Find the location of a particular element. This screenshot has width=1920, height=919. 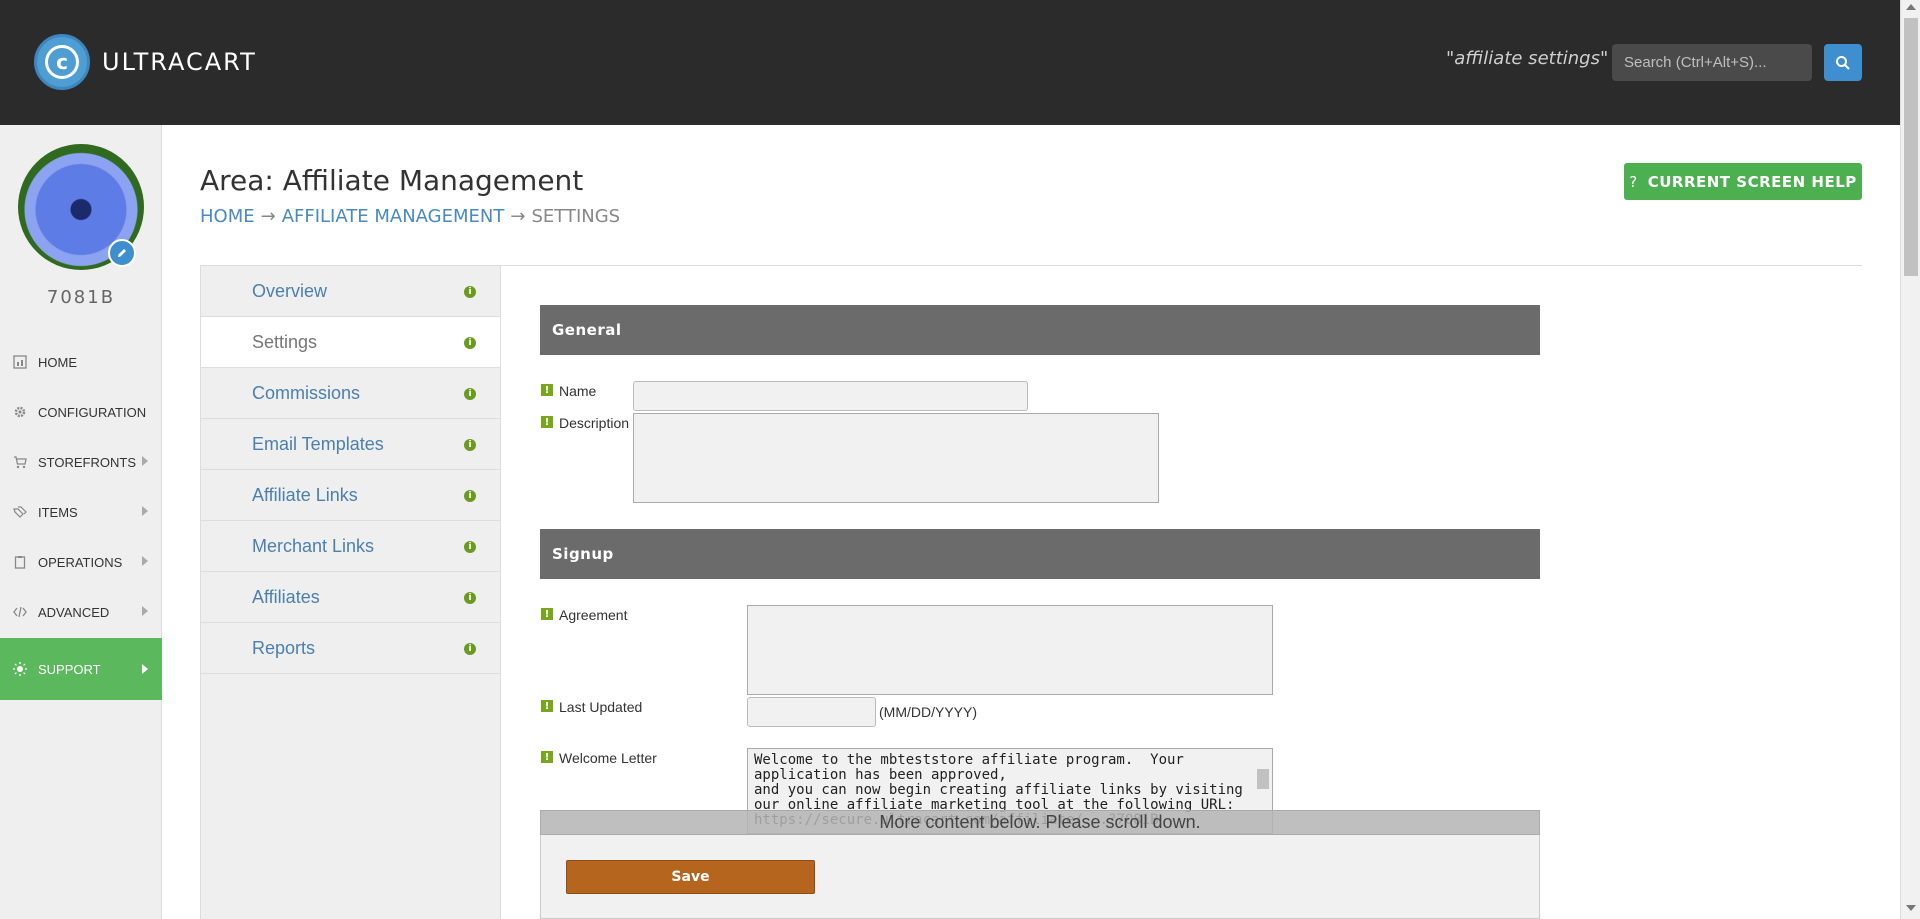

name-label: Name is located at coordinates (578, 391).